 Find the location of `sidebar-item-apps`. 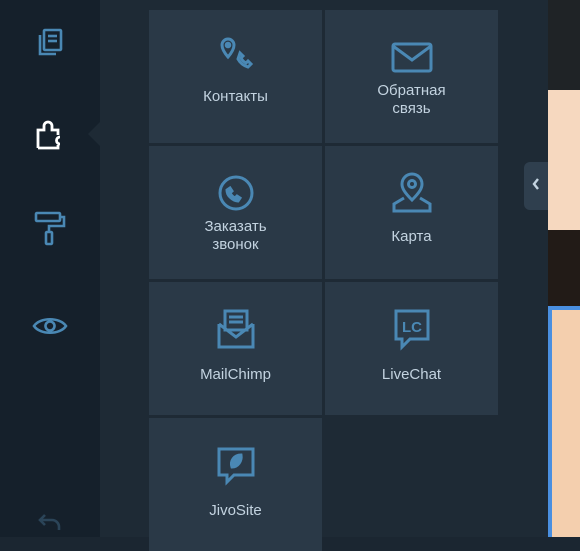

sidebar-item-apps is located at coordinates (50, 134).